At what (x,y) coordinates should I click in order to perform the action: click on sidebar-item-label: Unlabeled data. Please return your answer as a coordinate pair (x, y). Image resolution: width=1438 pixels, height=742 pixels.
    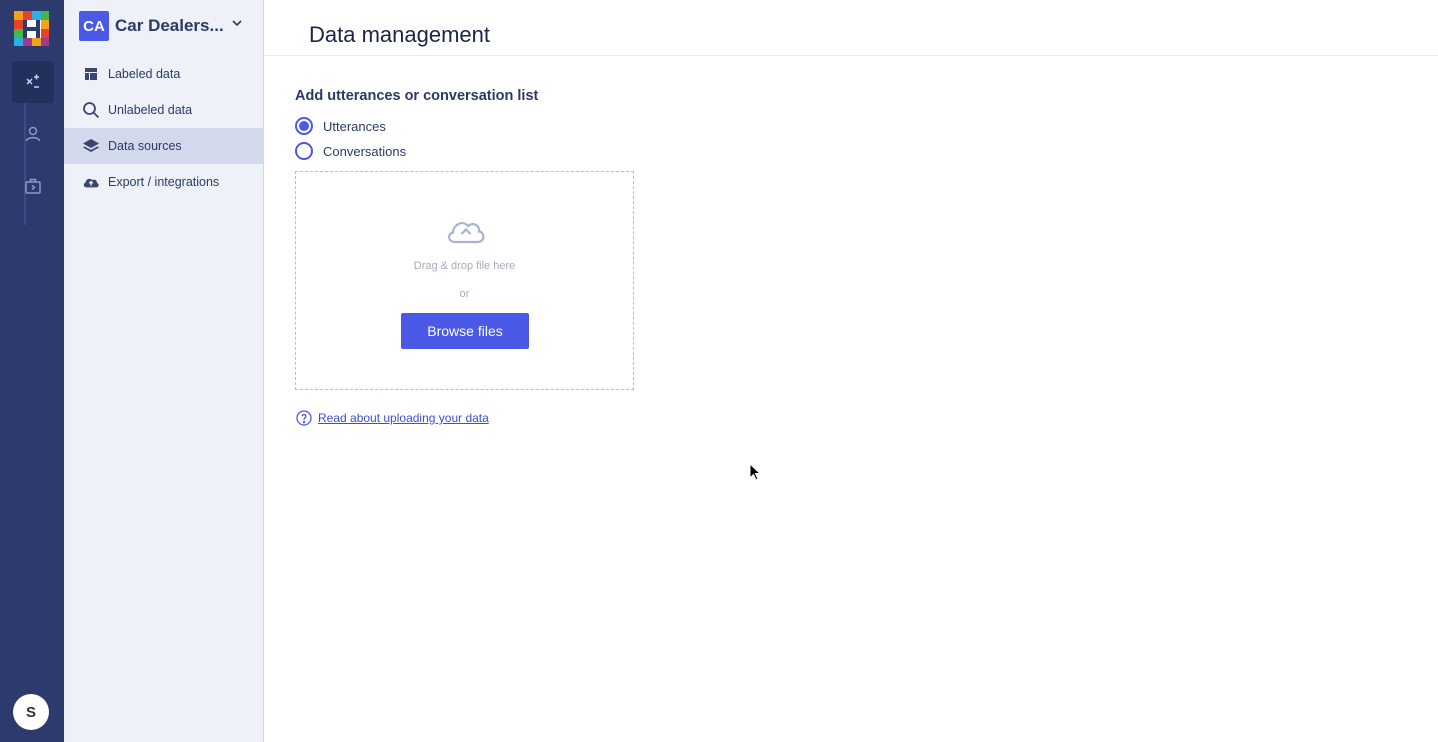
    Looking at the image, I should click on (150, 110).